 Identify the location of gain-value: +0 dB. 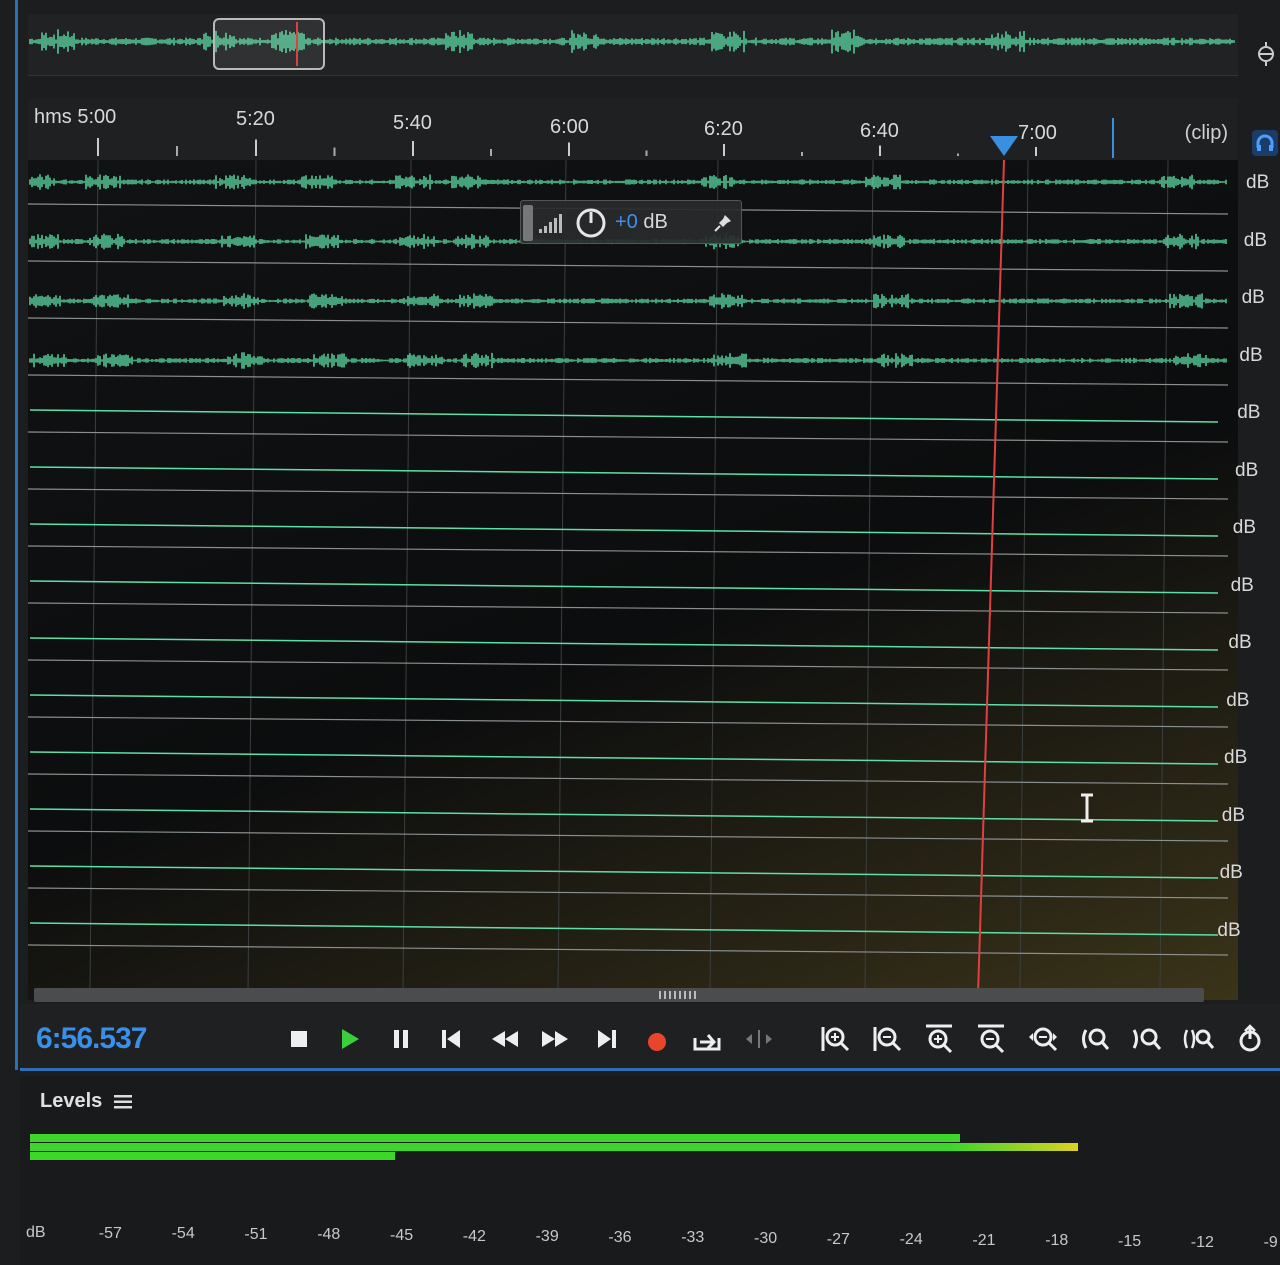
(641, 222).